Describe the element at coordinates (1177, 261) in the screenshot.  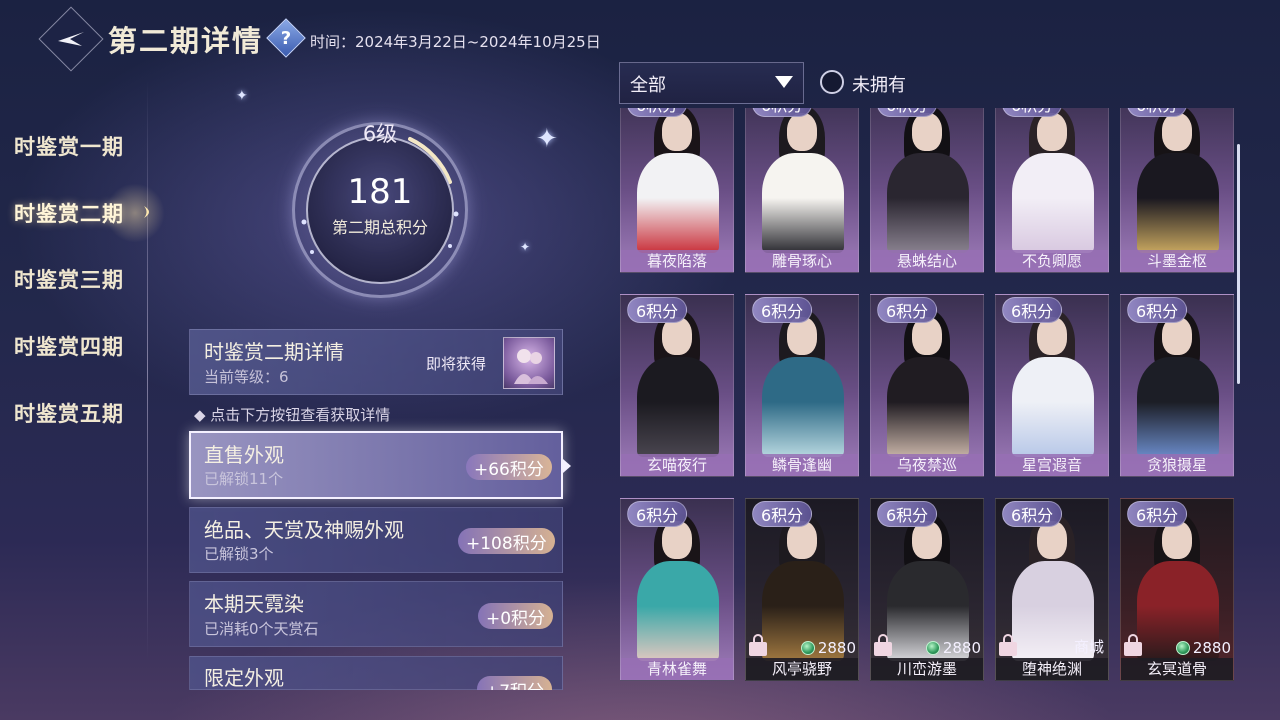
I see `outfit-name: 斗墨金枢` at that location.